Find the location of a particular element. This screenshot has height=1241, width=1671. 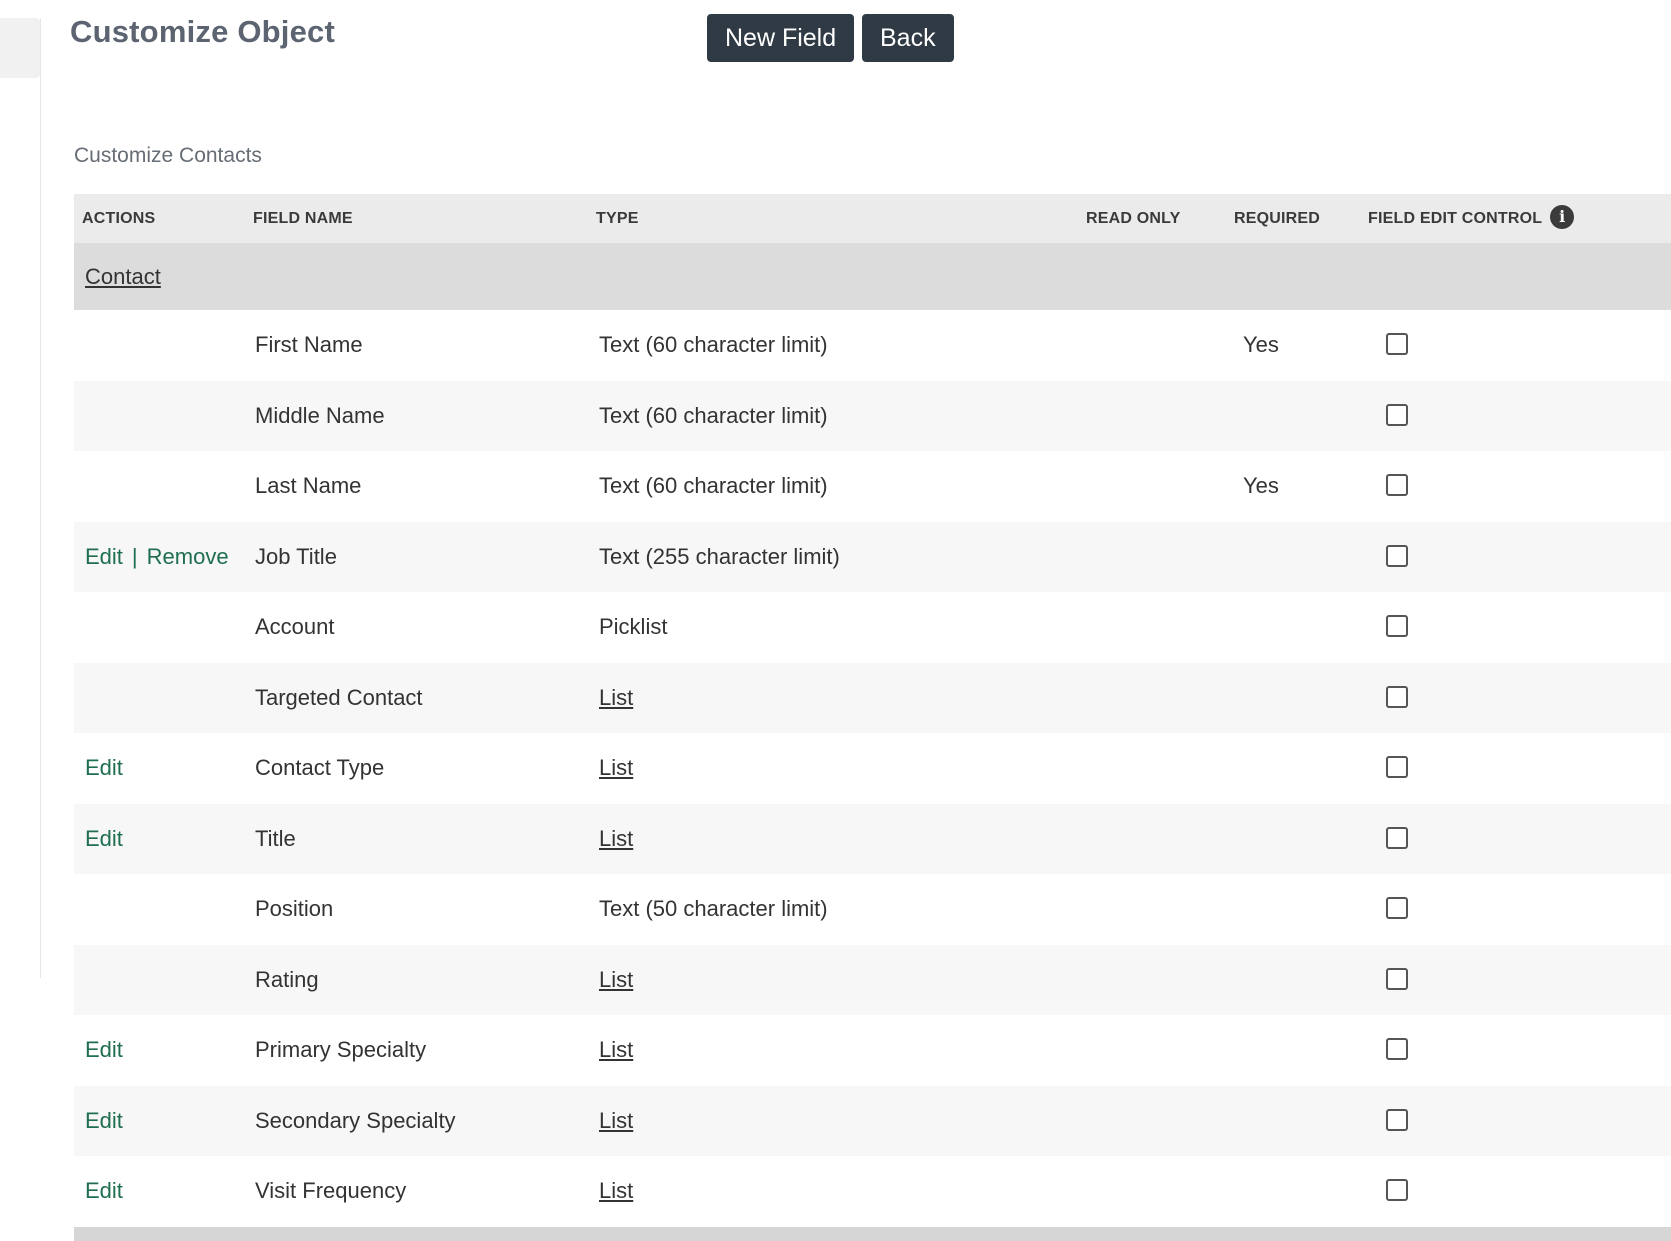

remove-link: Remove is located at coordinates (188, 556).